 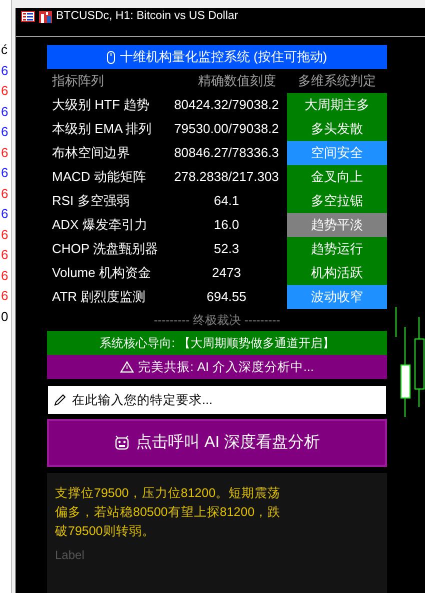 What do you see at coordinates (337, 129) in the screenshot?
I see `verdict-tag: 多头发散` at bounding box center [337, 129].